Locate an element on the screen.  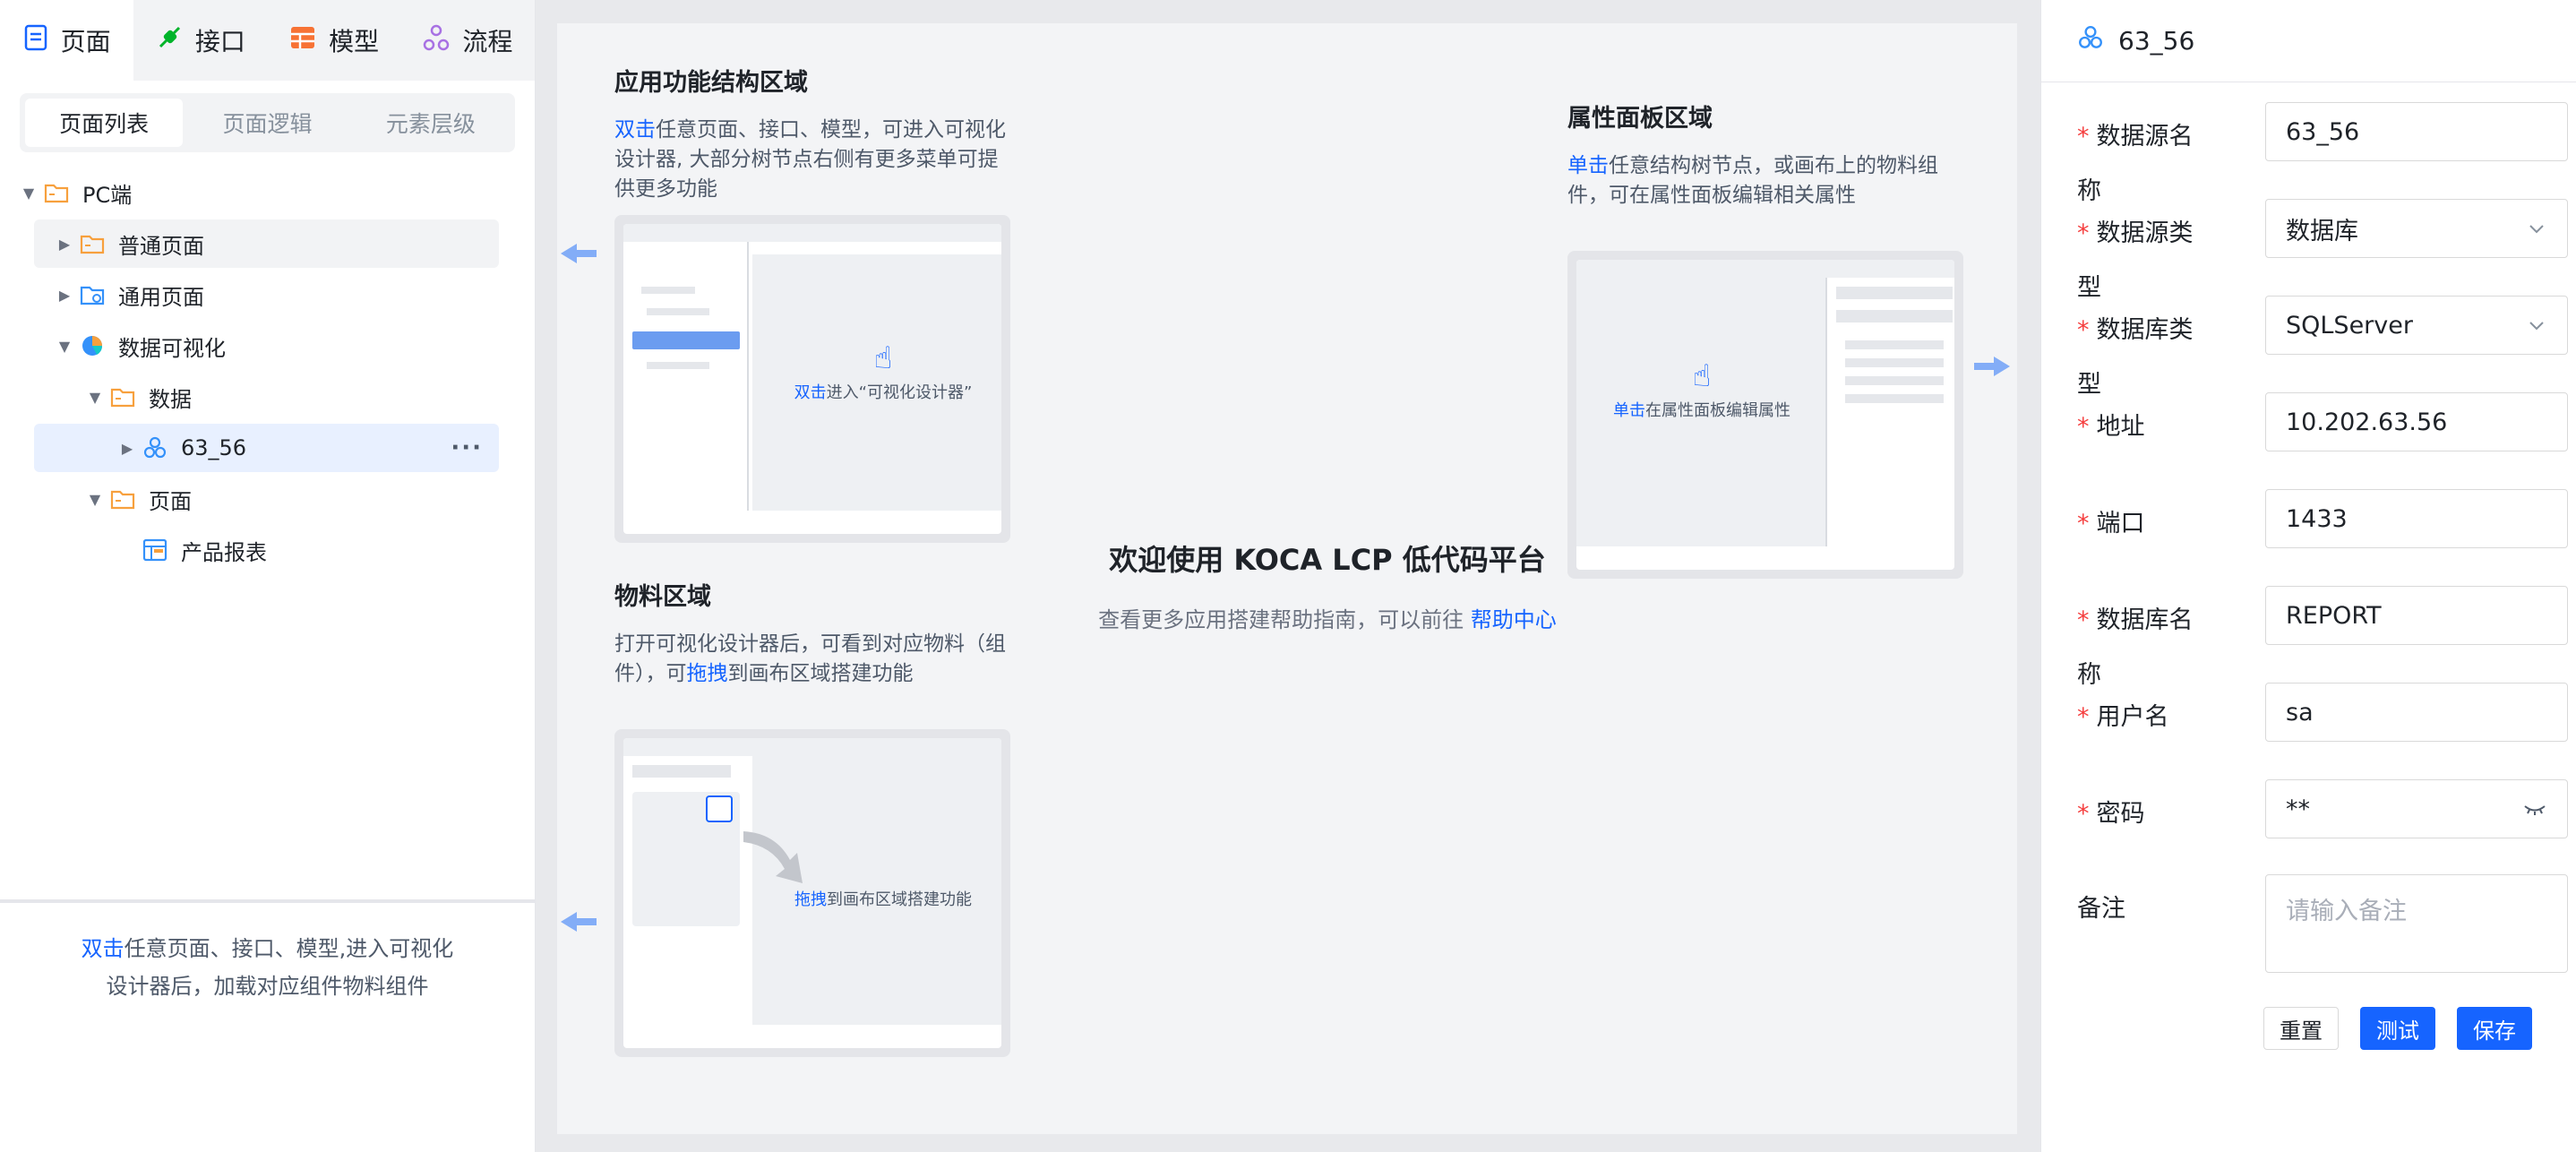
field-label: * 端口 is located at coordinates (2111, 523).